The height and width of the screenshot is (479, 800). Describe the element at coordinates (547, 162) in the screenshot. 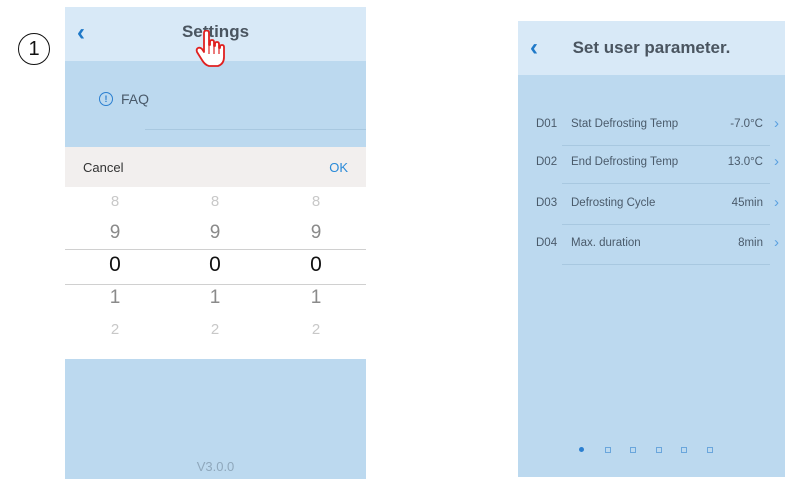

I see `parameter-code: D02` at that location.